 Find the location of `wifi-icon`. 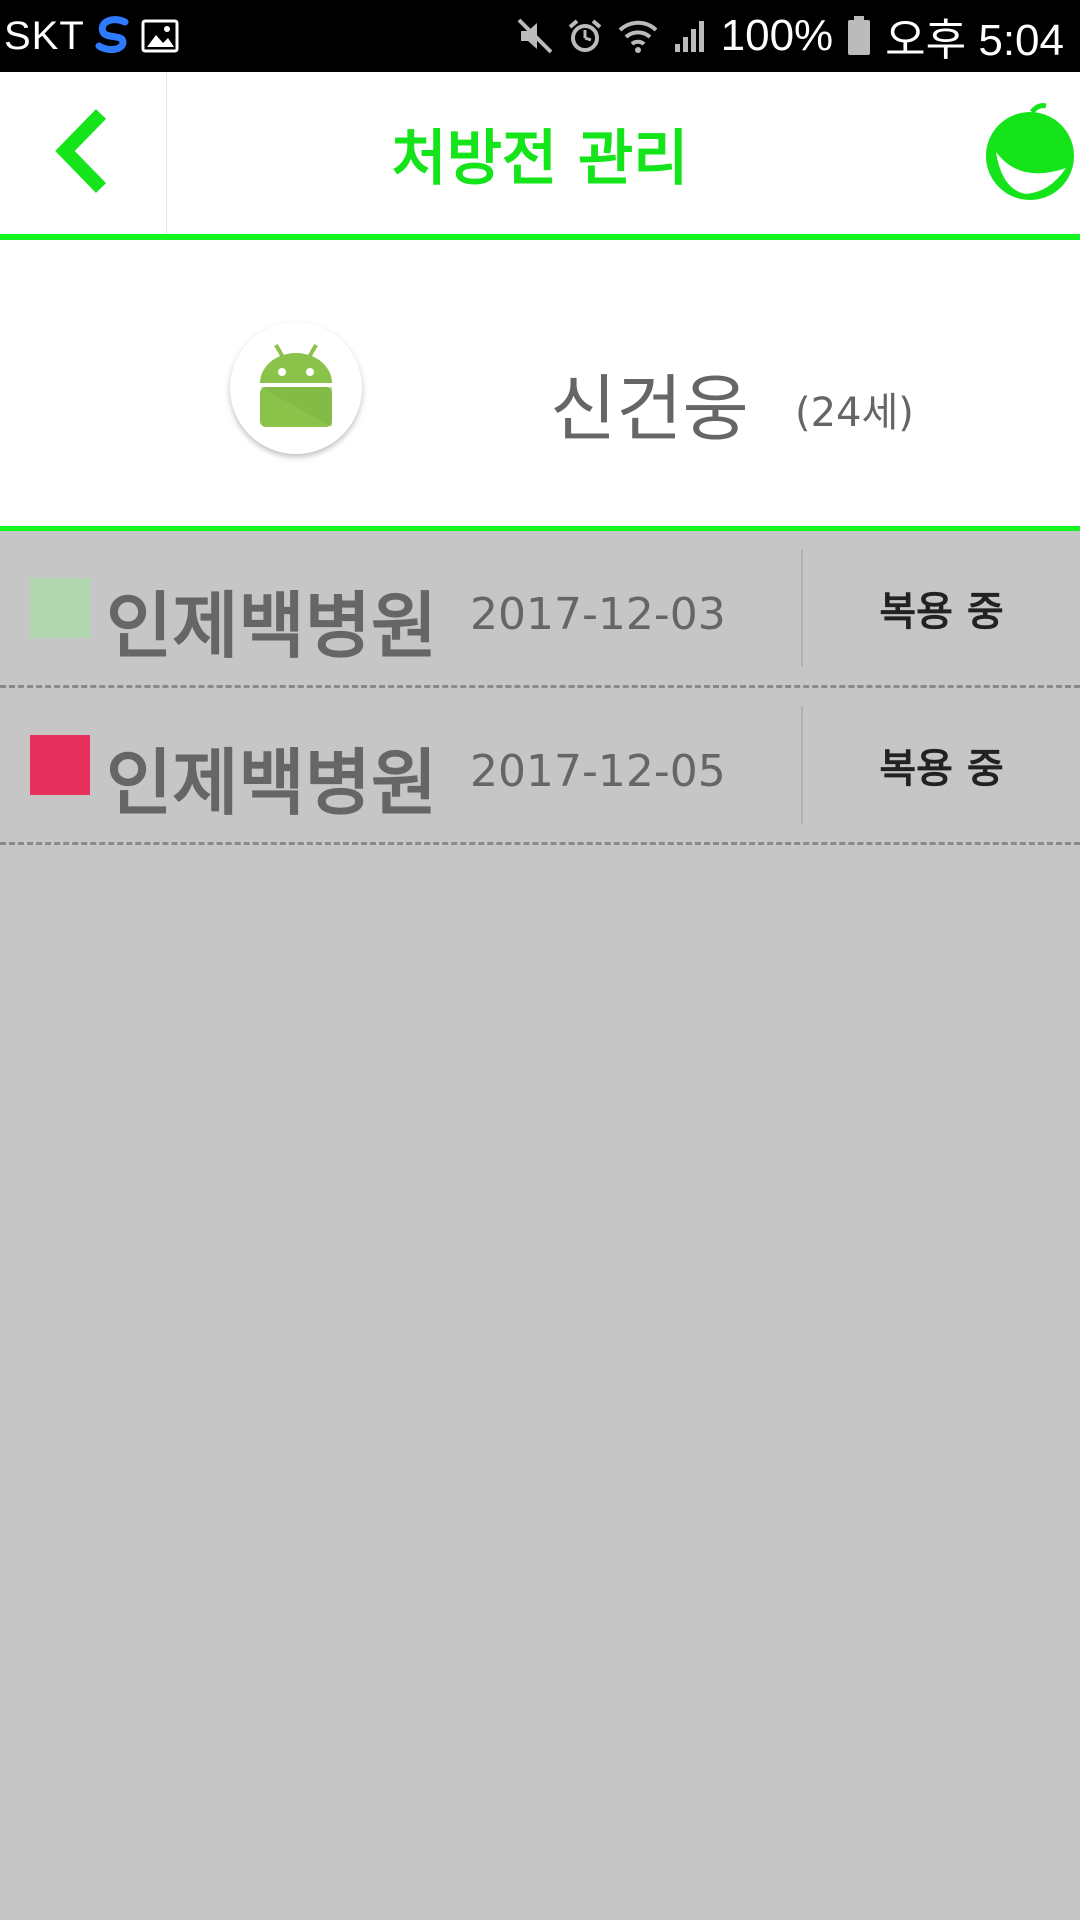

wifi-icon is located at coordinates (638, 36).